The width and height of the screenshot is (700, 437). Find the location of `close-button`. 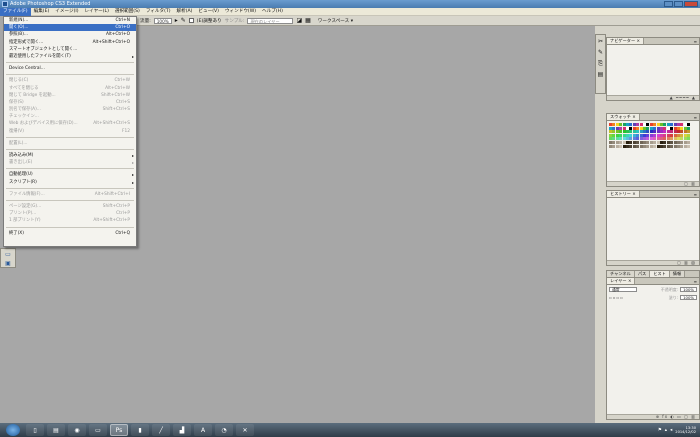

close-button is located at coordinates (691, 4).